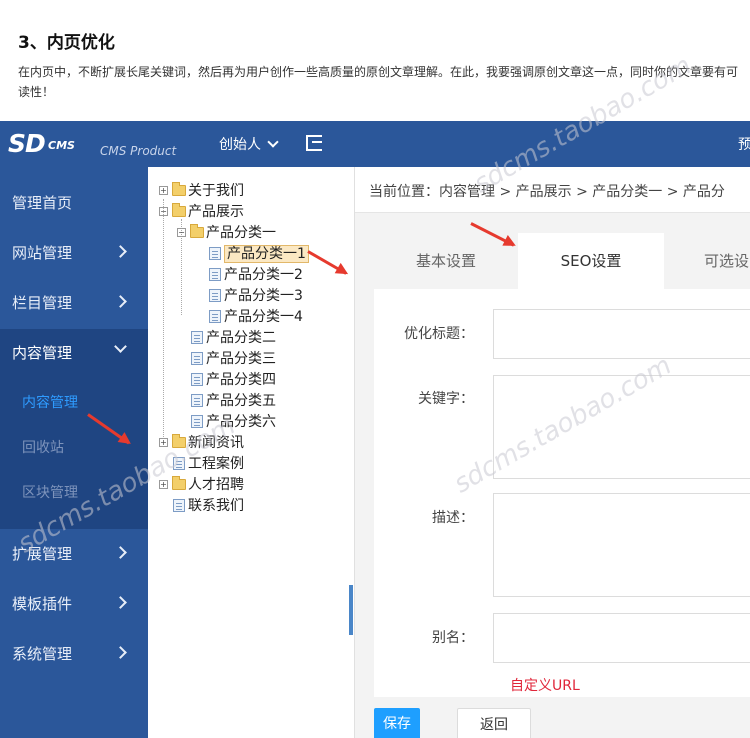 This screenshot has height=738, width=750. I want to click on sidebar-item-label: 模板插件, so click(42, 604).